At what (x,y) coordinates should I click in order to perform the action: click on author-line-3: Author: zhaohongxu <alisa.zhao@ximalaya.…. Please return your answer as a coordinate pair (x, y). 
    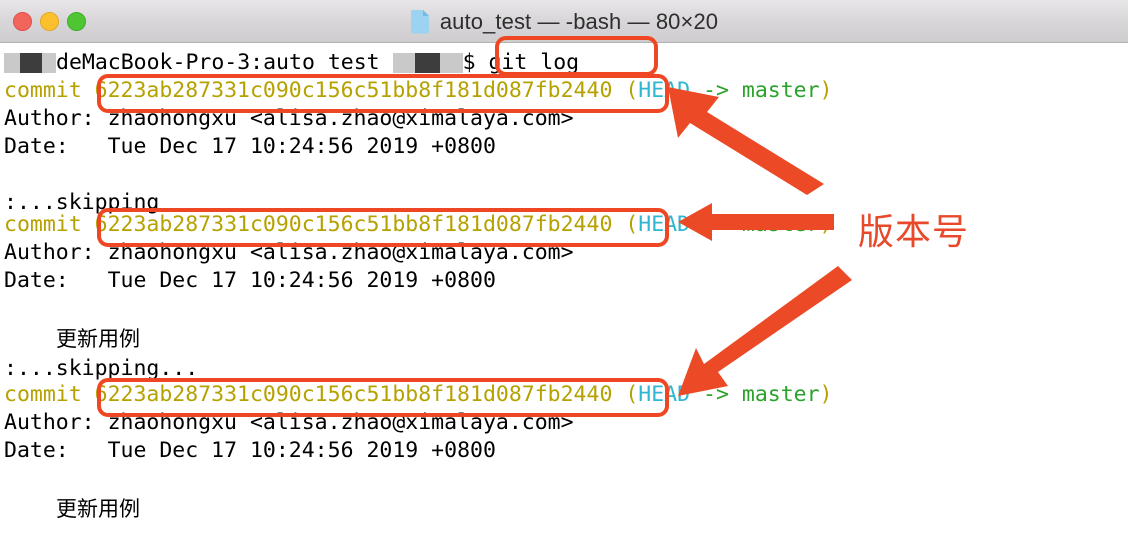
    Looking at the image, I should click on (289, 423).